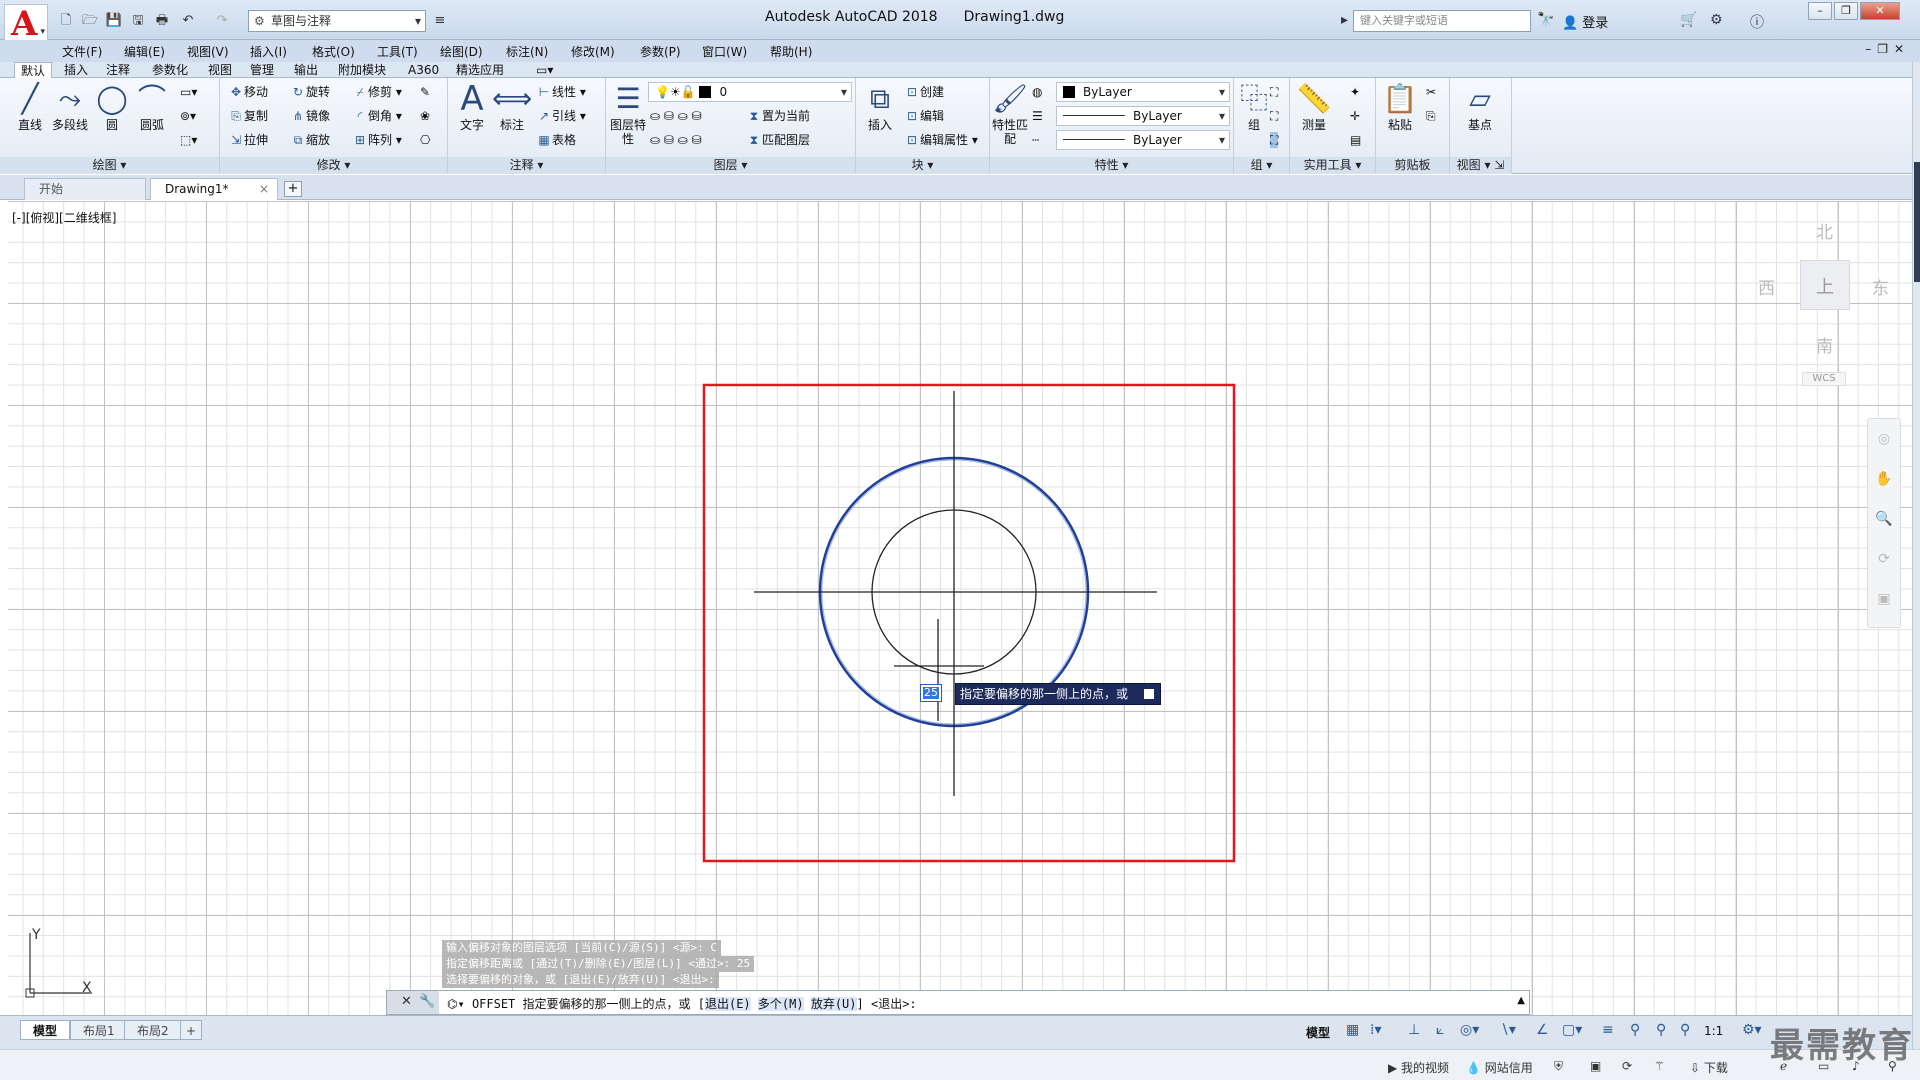 The height and width of the screenshot is (1080, 1920). Describe the element at coordinates (406, 1001) in the screenshot. I see `close-command-icon: ✕` at that location.